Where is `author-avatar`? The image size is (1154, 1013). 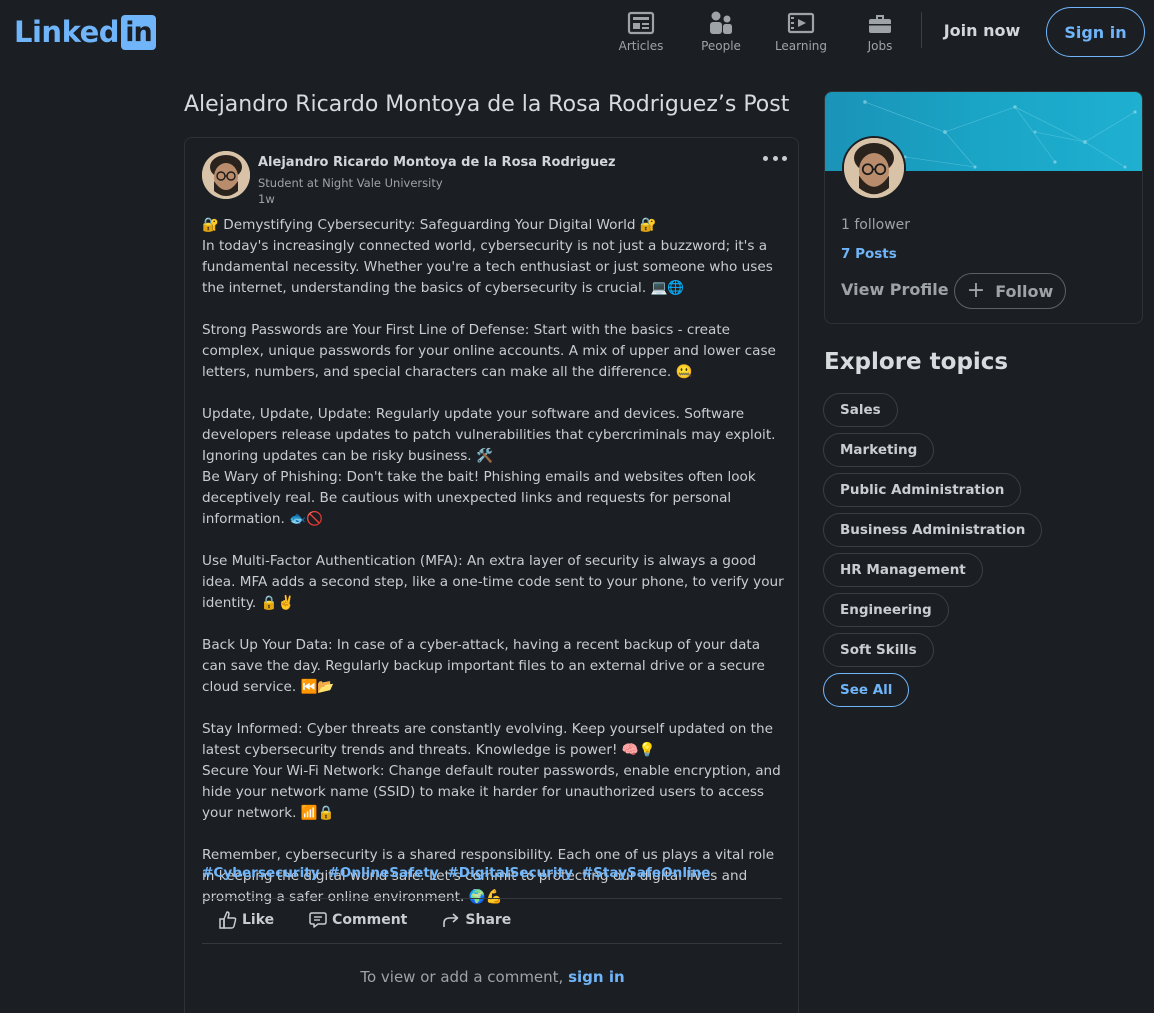
author-avatar is located at coordinates (226, 175).